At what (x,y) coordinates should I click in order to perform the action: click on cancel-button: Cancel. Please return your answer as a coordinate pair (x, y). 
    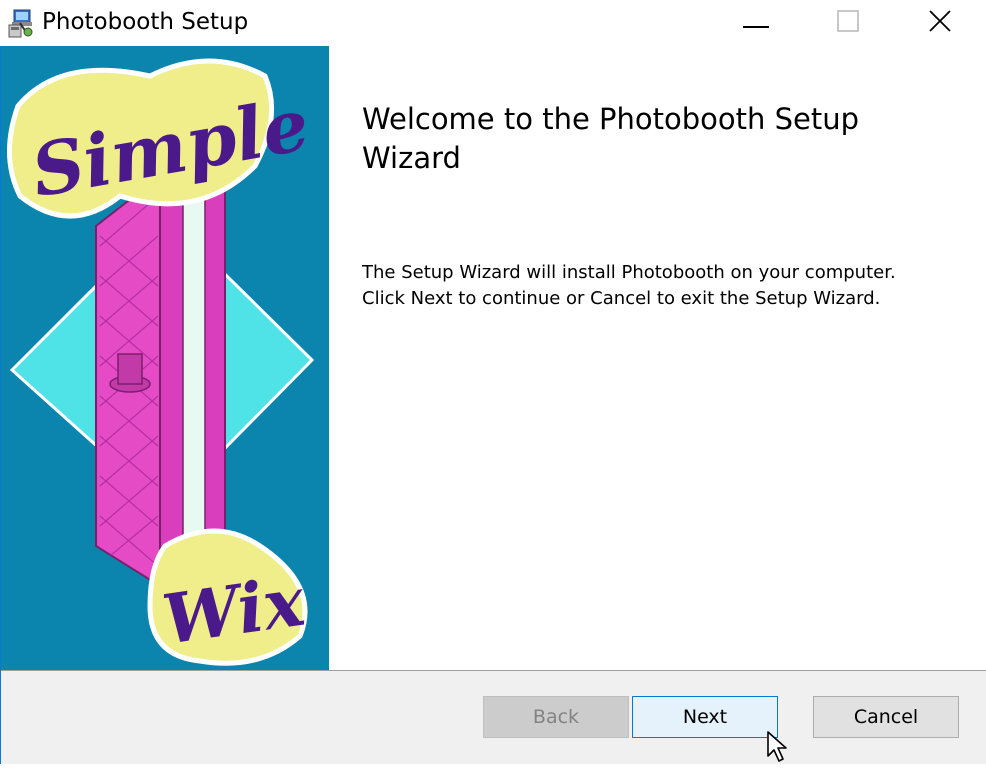
    Looking at the image, I should click on (886, 717).